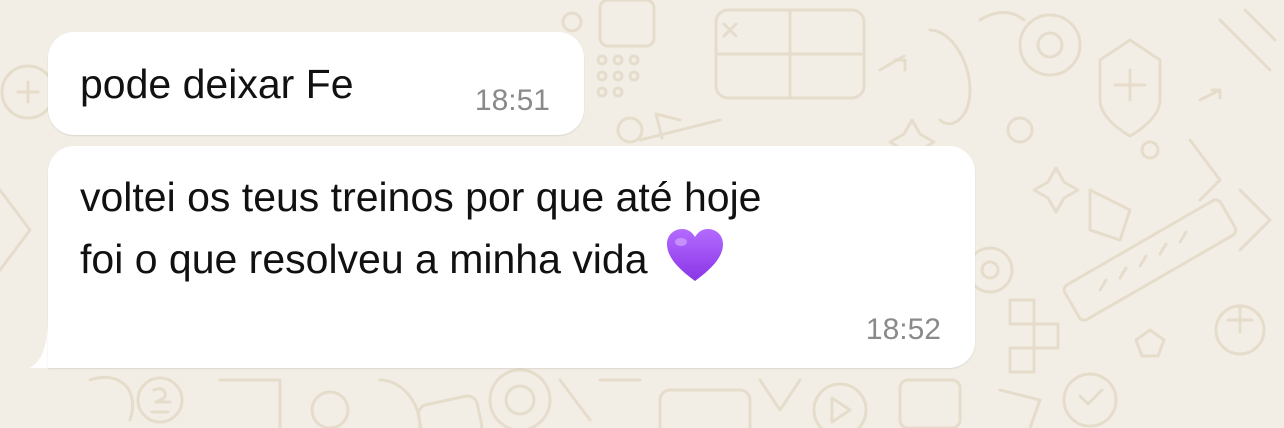  Describe the element at coordinates (364, 259) in the screenshot. I see `message-line: foi o que resolveu a minha vida` at that location.